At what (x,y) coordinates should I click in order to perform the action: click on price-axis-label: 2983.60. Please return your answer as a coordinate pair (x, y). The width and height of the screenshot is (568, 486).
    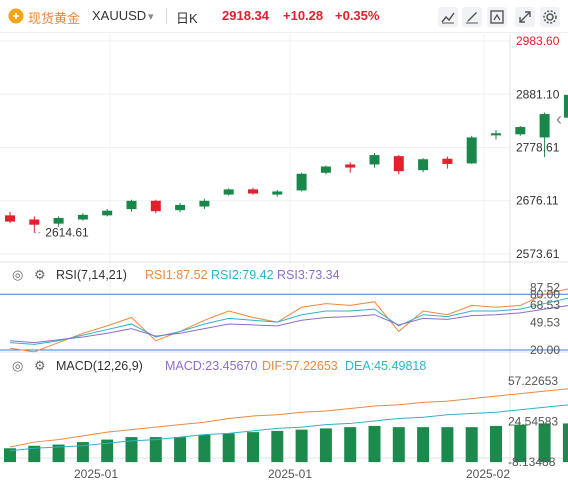
    Looking at the image, I should click on (538, 41).